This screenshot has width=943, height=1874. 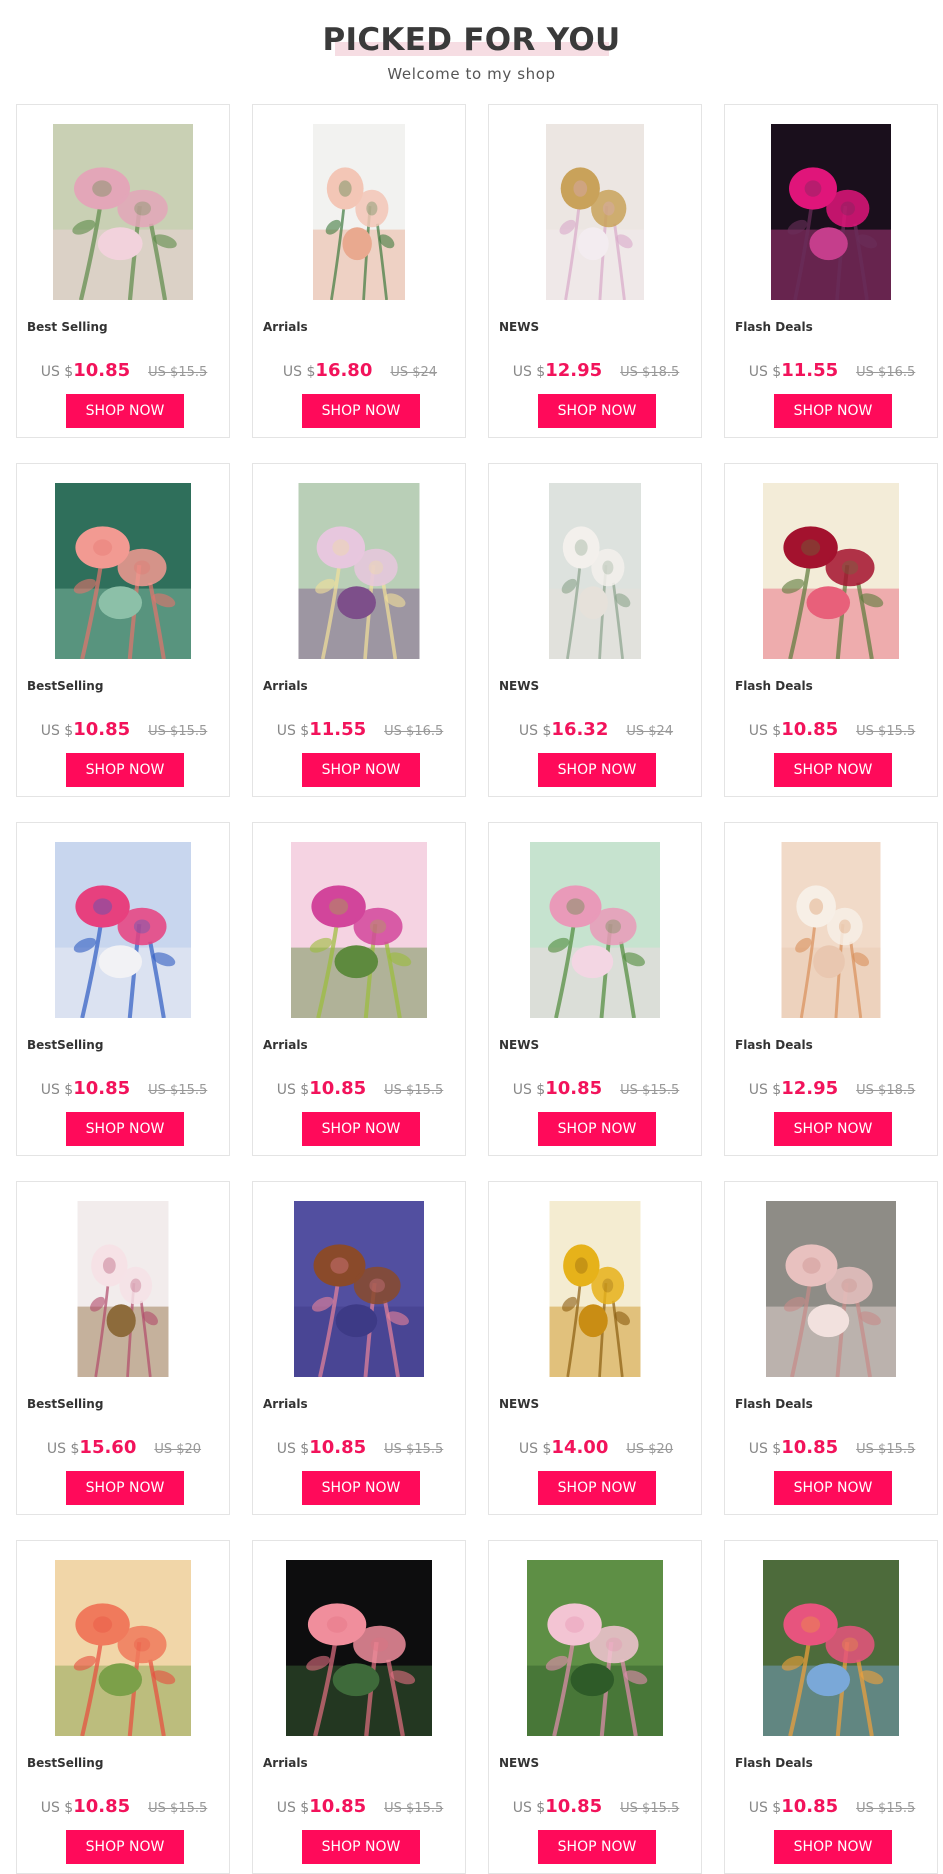 What do you see at coordinates (595, 571) in the screenshot?
I see `product-image-white-roses` at bounding box center [595, 571].